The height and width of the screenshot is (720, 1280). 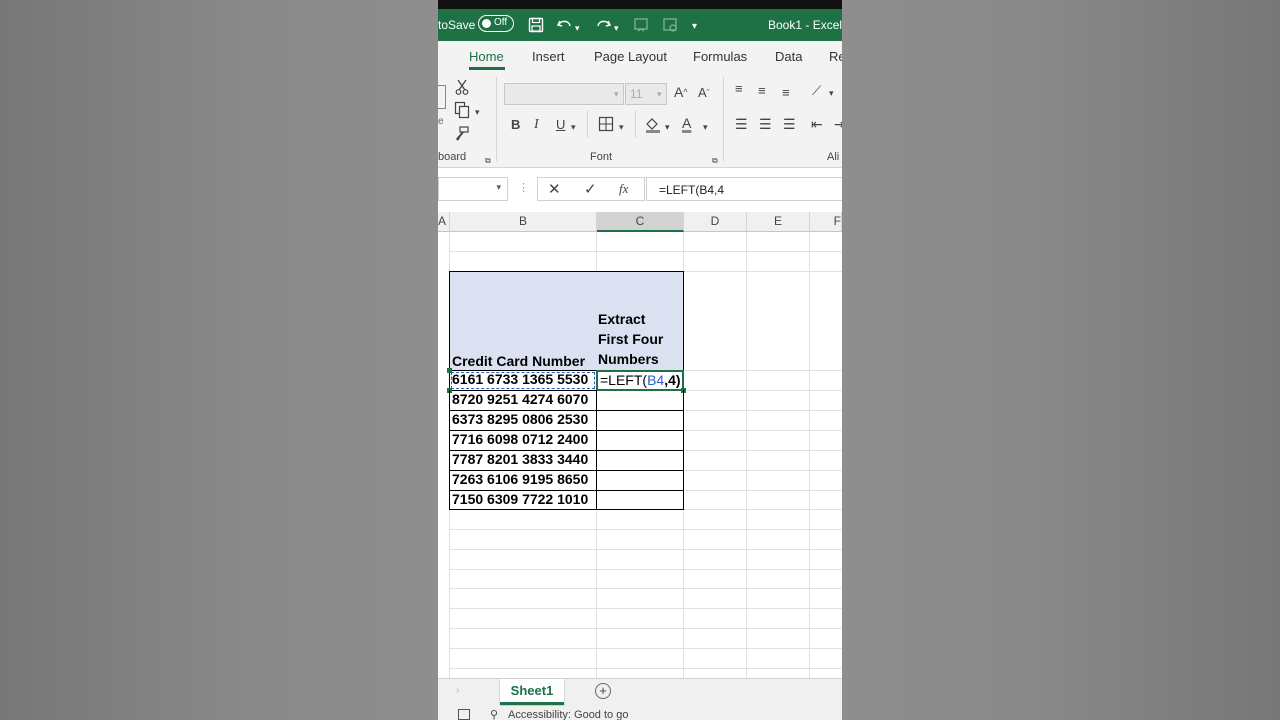 I want to click on underline-dropdown-icon: ▾, so click(x=573, y=127).